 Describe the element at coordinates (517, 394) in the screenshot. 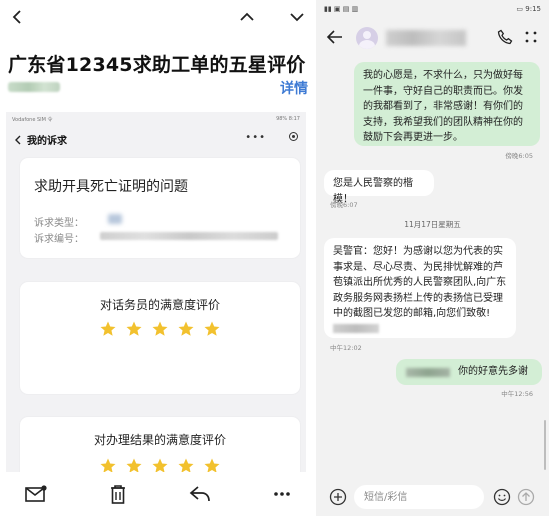

I see `message-time: 中午12:56` at that location.